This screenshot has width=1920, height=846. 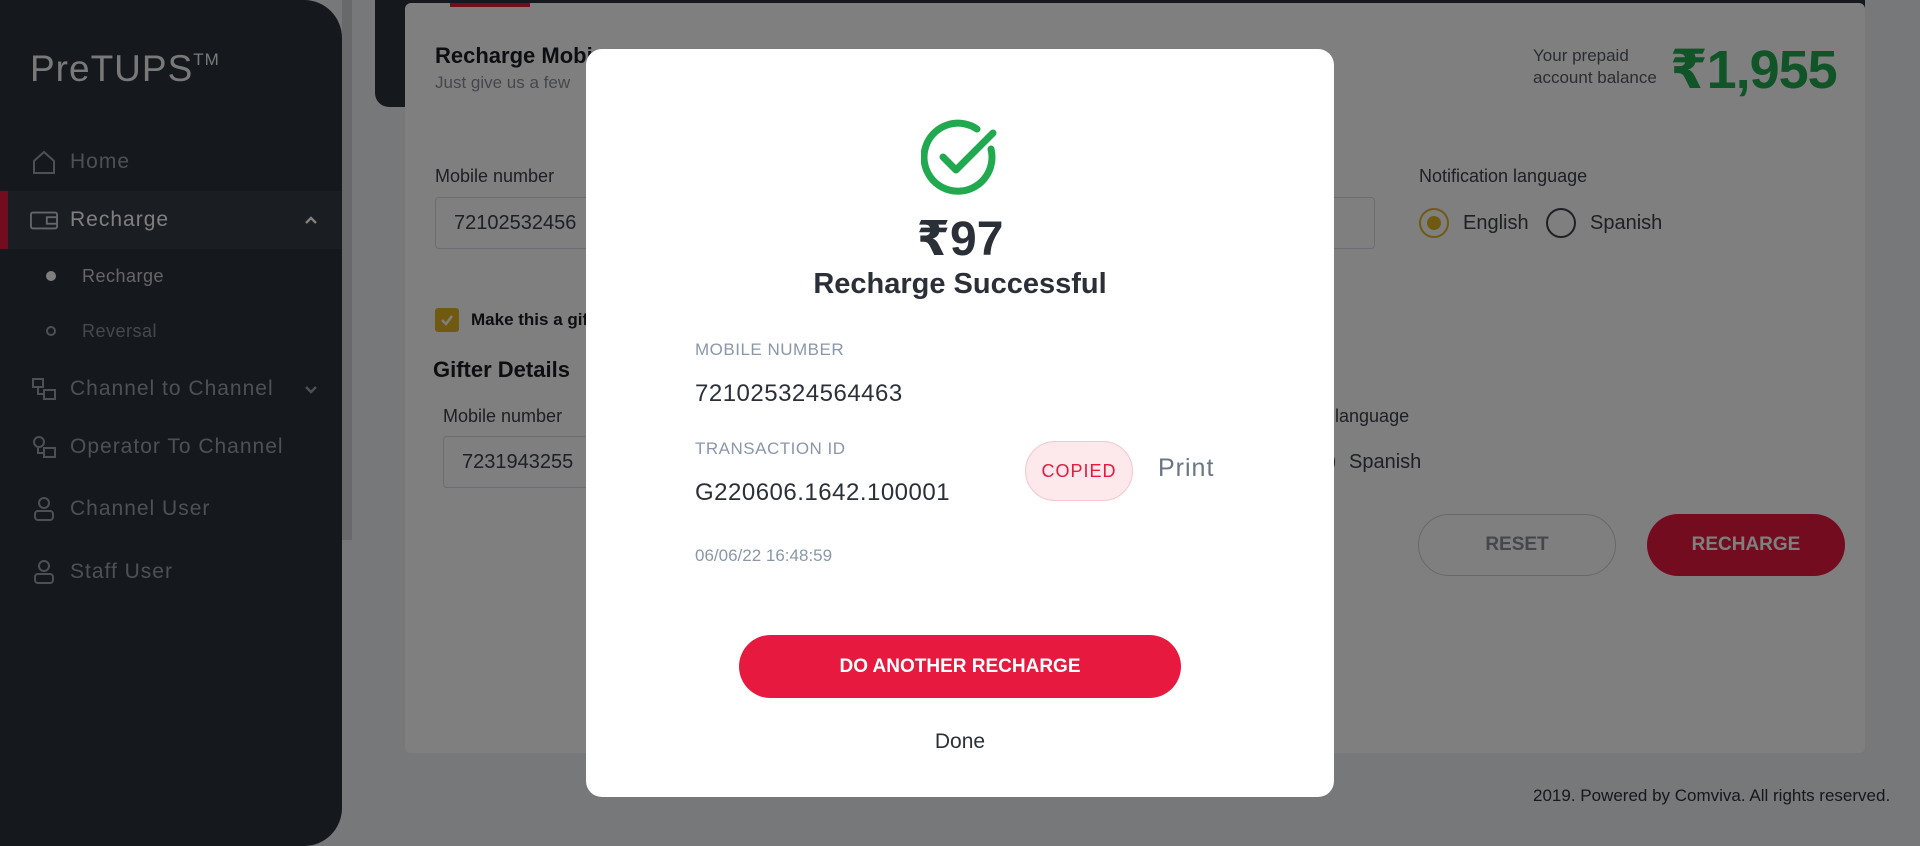 I want to click on success-check-icon, so click(x=959, y=158).